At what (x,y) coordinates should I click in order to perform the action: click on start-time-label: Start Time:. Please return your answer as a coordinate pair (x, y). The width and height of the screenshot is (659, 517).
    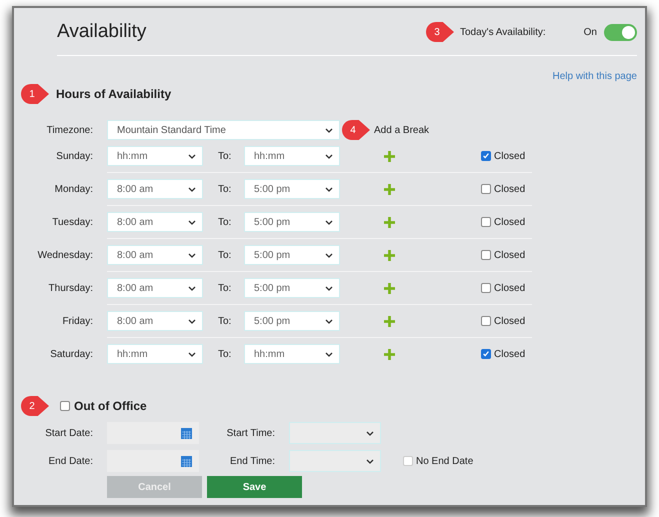
    Looking at the image, I should click on (250, 433).